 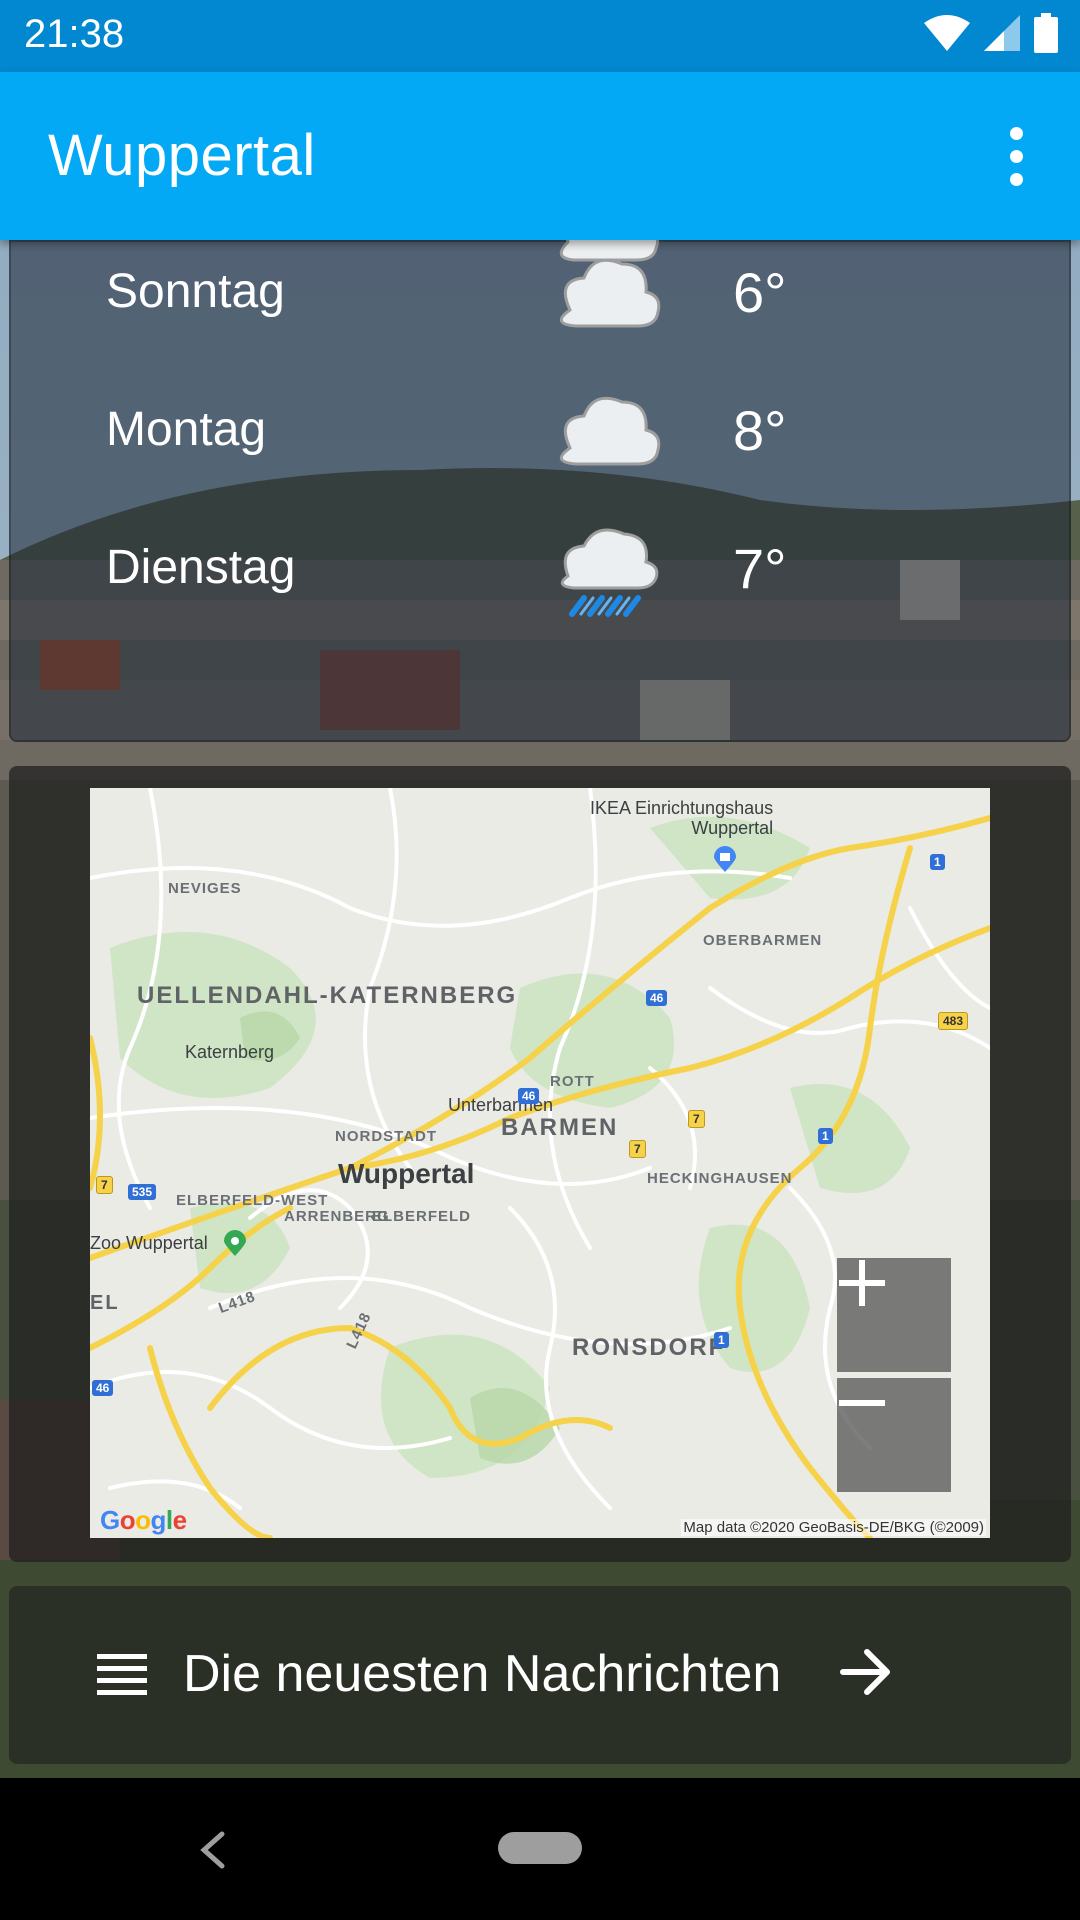 I want to click on map-label-ronsdorf: RONSDORF, so click(x=649, y=1347).